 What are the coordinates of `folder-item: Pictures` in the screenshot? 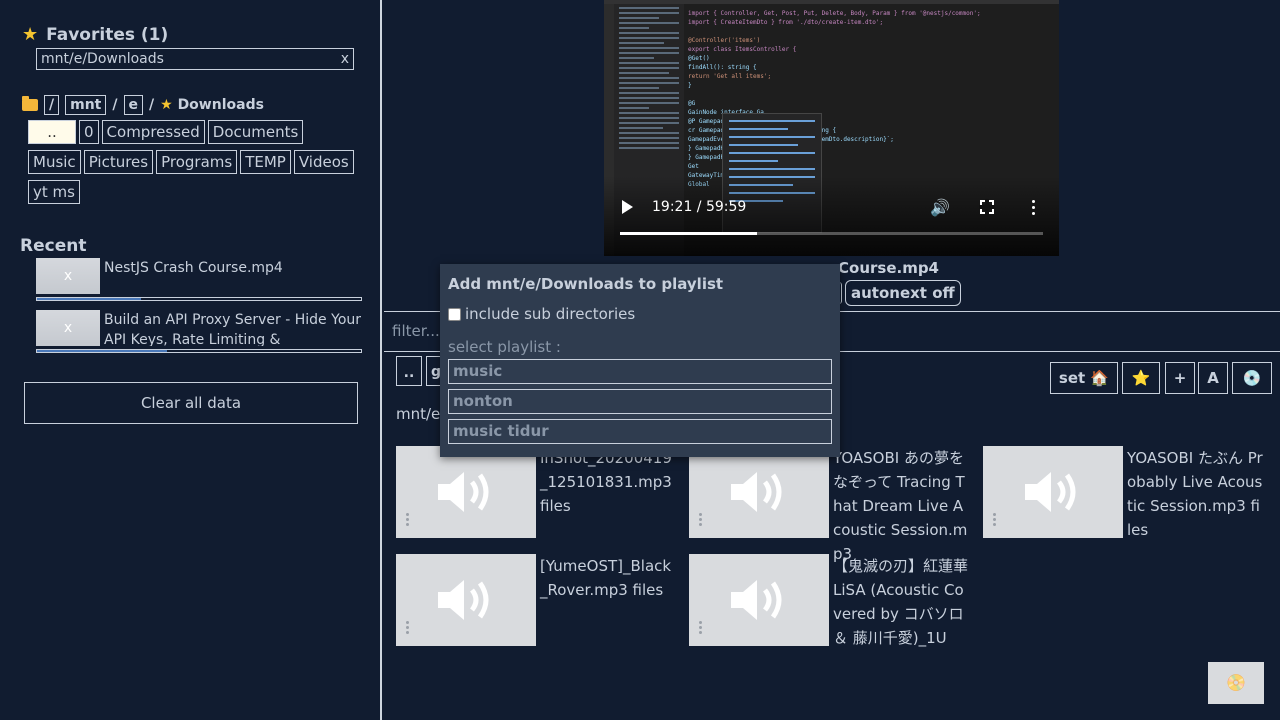 It's located at (118, 162).